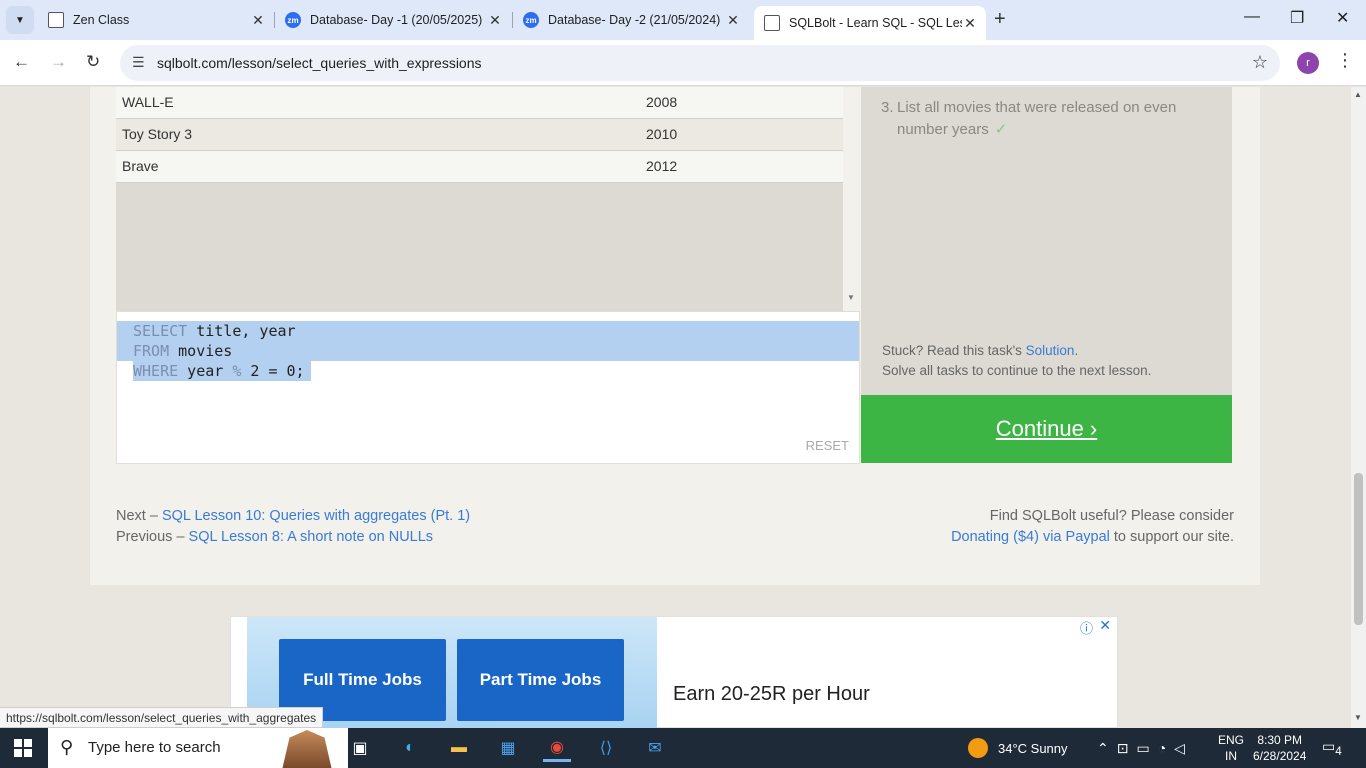 Image resolution: width=1366 pixels, height=768 pixels. What do you see at coordinates (540, 680) in the screenshot?
I see `part-time-jobs-button: Part Time Jobs` at bounding box center [540, 680].